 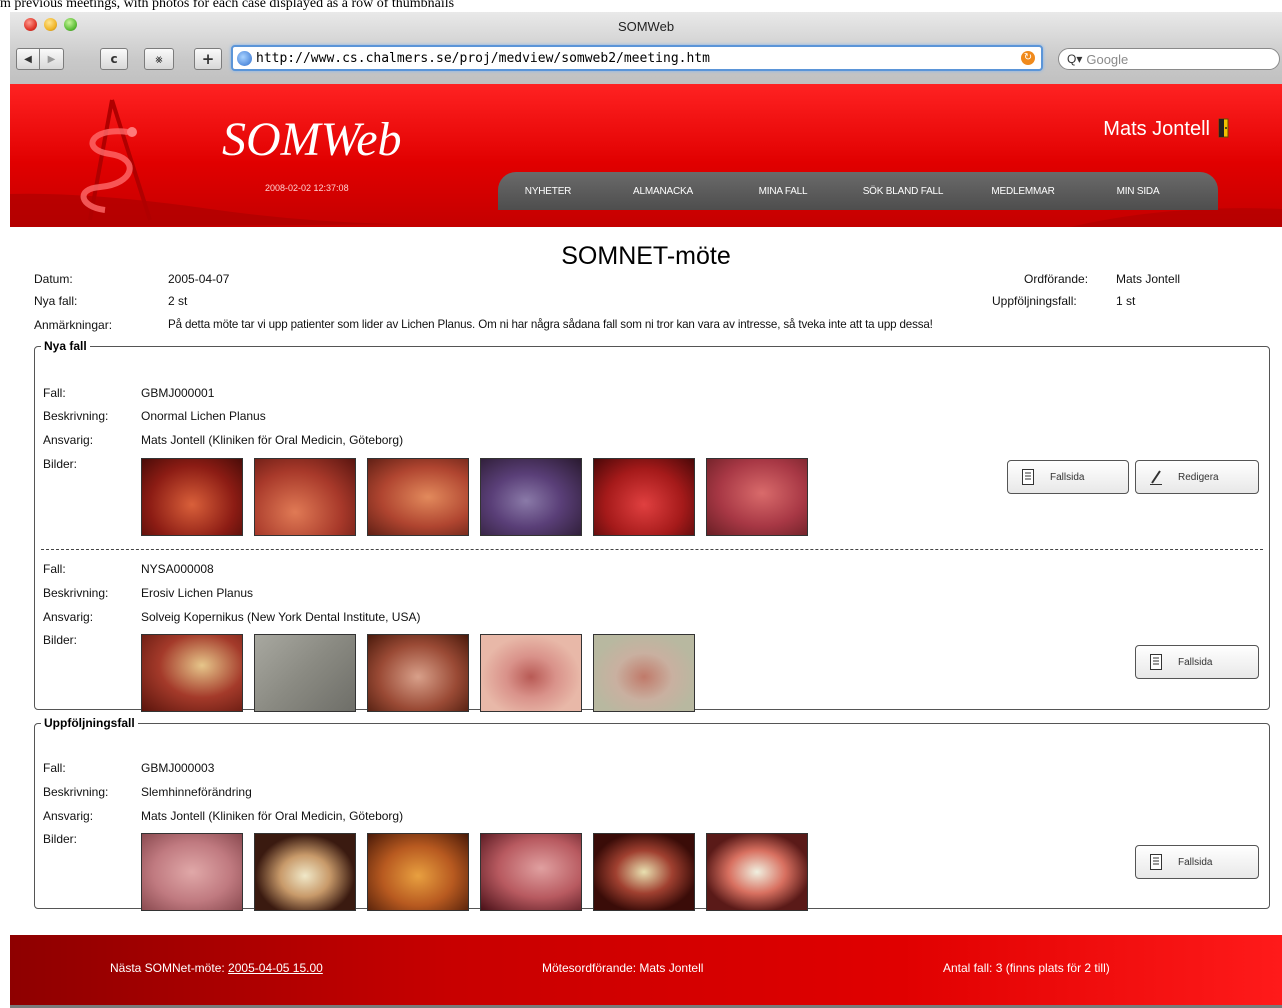 What do you see at coordinates (52, 59) in the screenshot?
I see `forward-button: ▶` at bounding box center [52, 59].